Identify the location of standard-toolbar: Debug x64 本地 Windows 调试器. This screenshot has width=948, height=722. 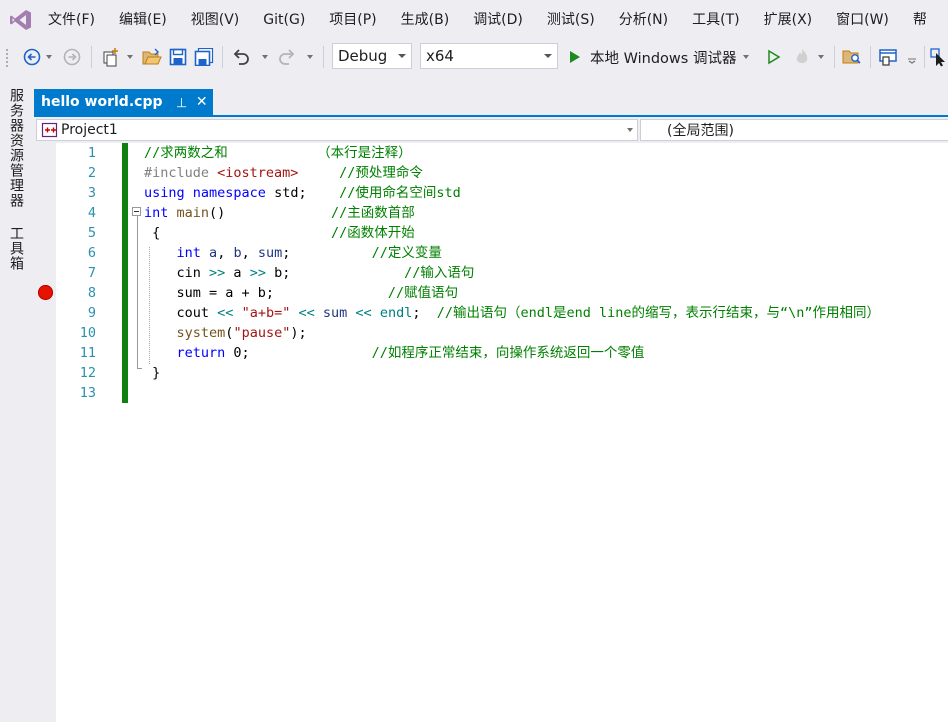
(474, 57).